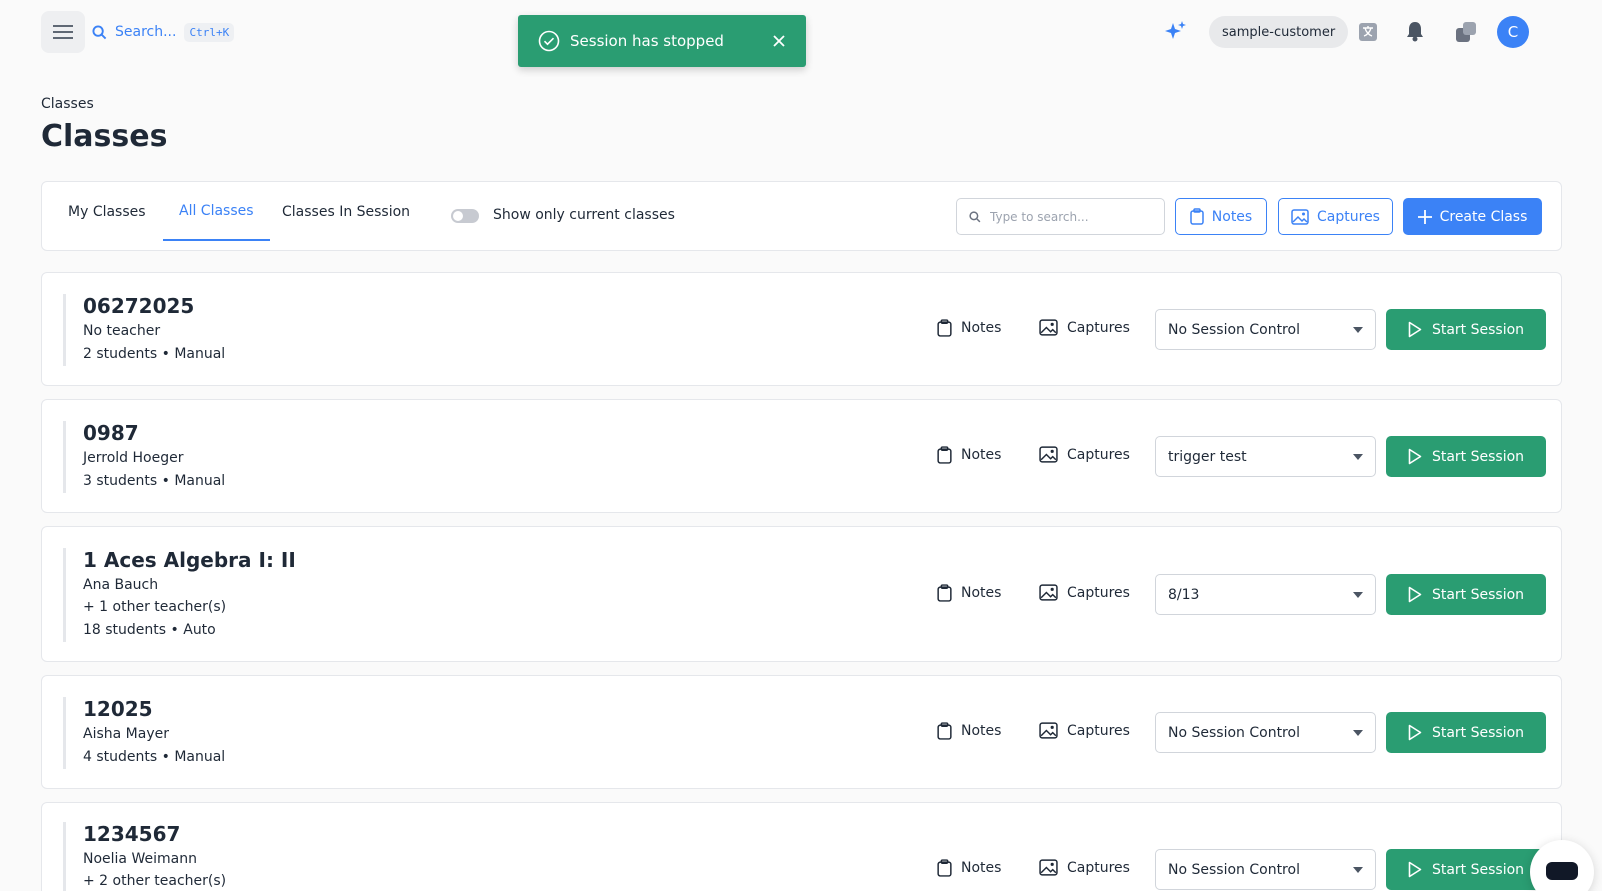  What do you see at coordinates (779, 41) in the screenshot?
I see `toast-close-button` at bounding box center [779, 41].